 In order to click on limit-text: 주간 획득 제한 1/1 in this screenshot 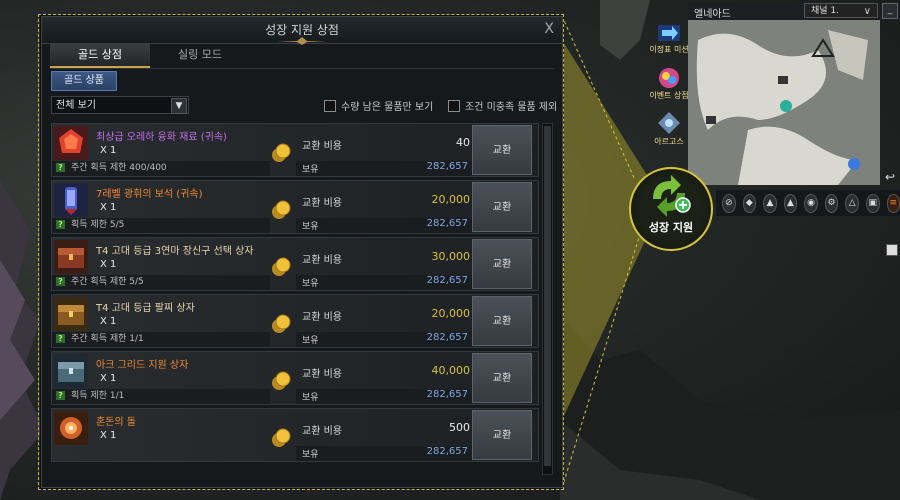, I will do `click(107, 339)`.